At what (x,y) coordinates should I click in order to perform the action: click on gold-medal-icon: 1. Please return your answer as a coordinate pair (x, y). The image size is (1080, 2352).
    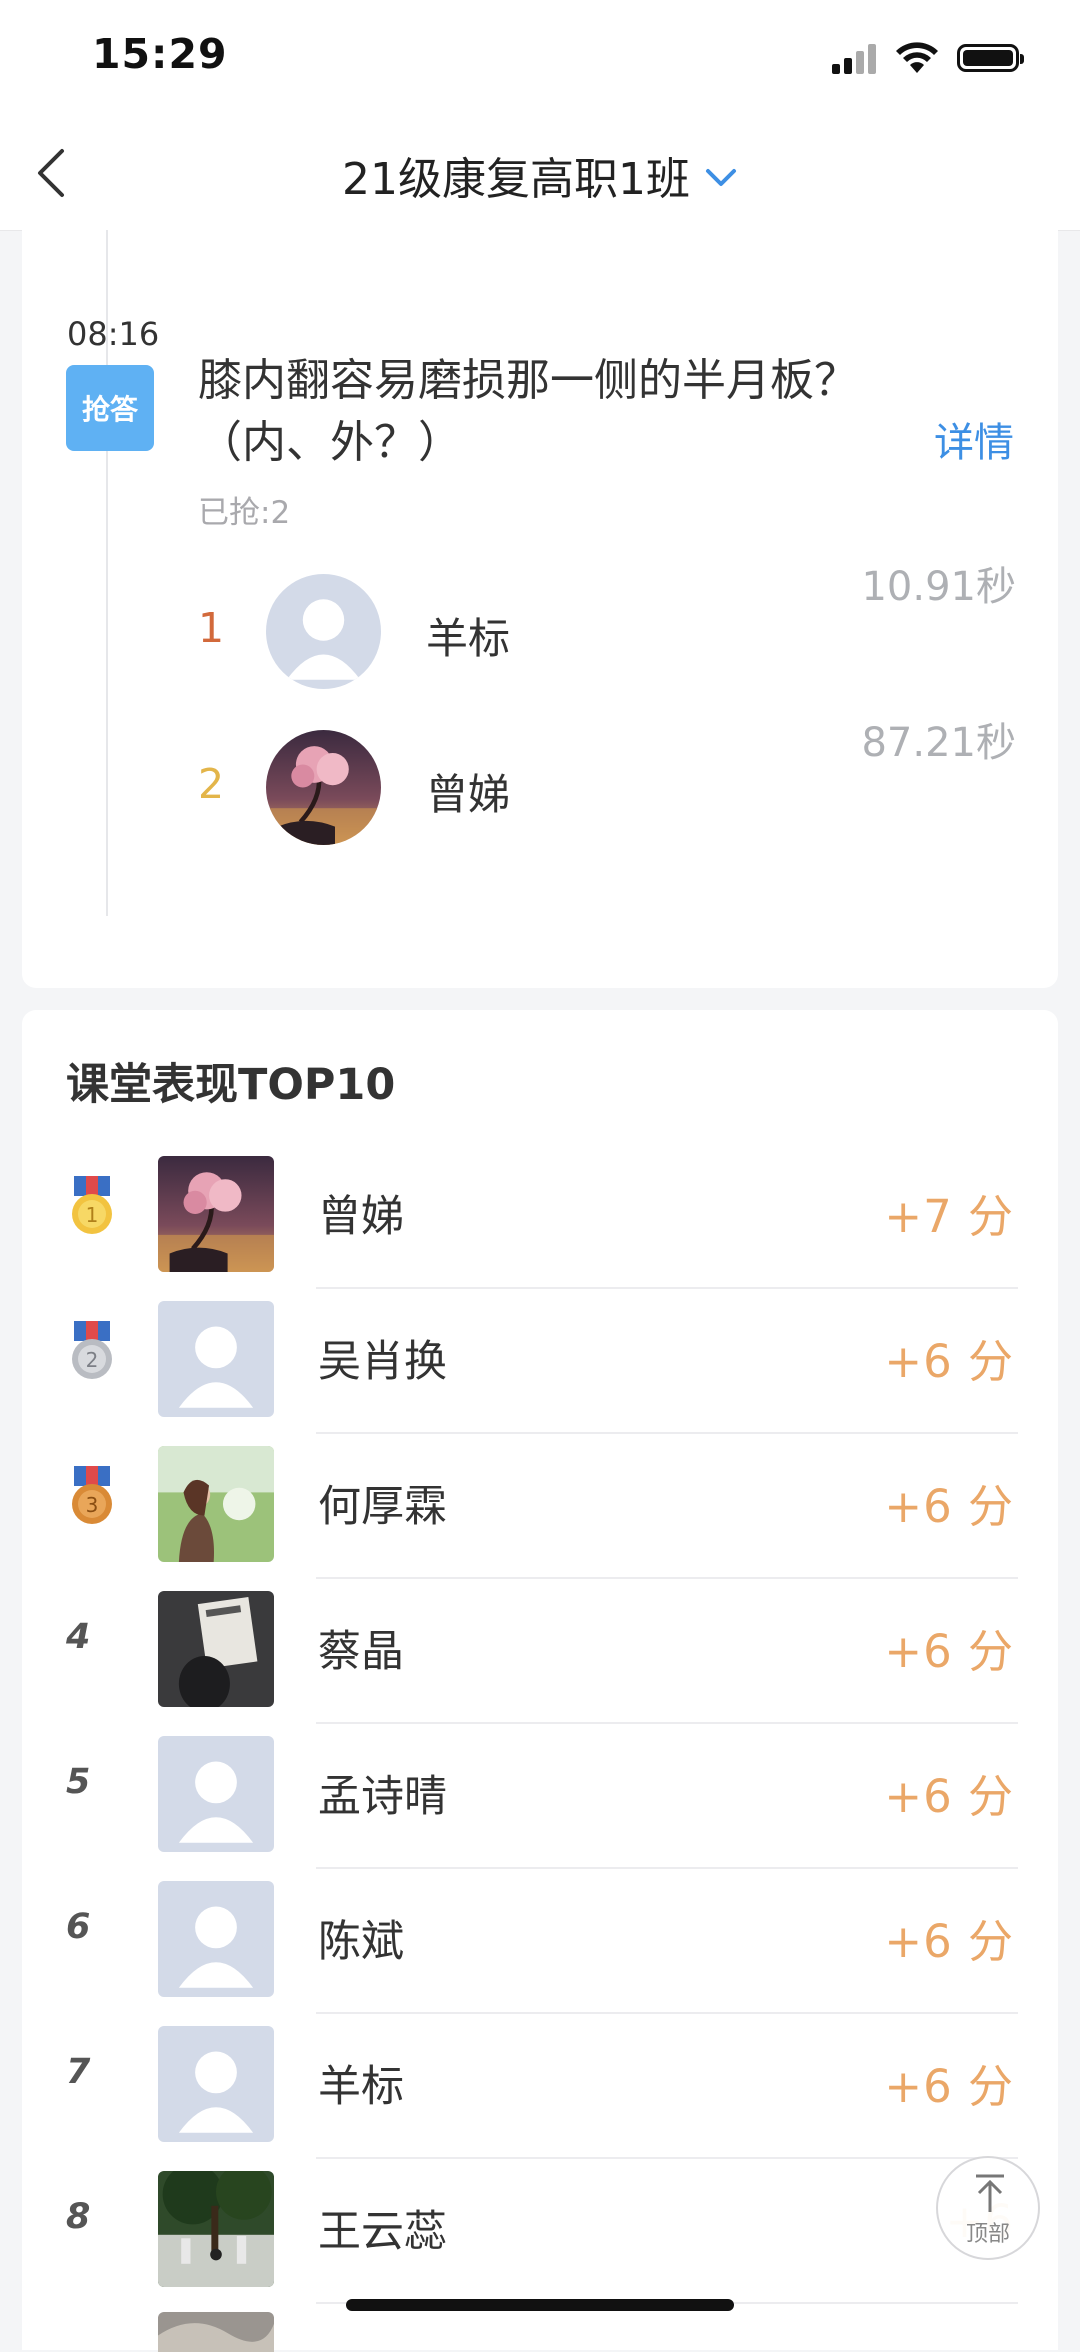
    Looking at the image, I should click on (92, 1205).